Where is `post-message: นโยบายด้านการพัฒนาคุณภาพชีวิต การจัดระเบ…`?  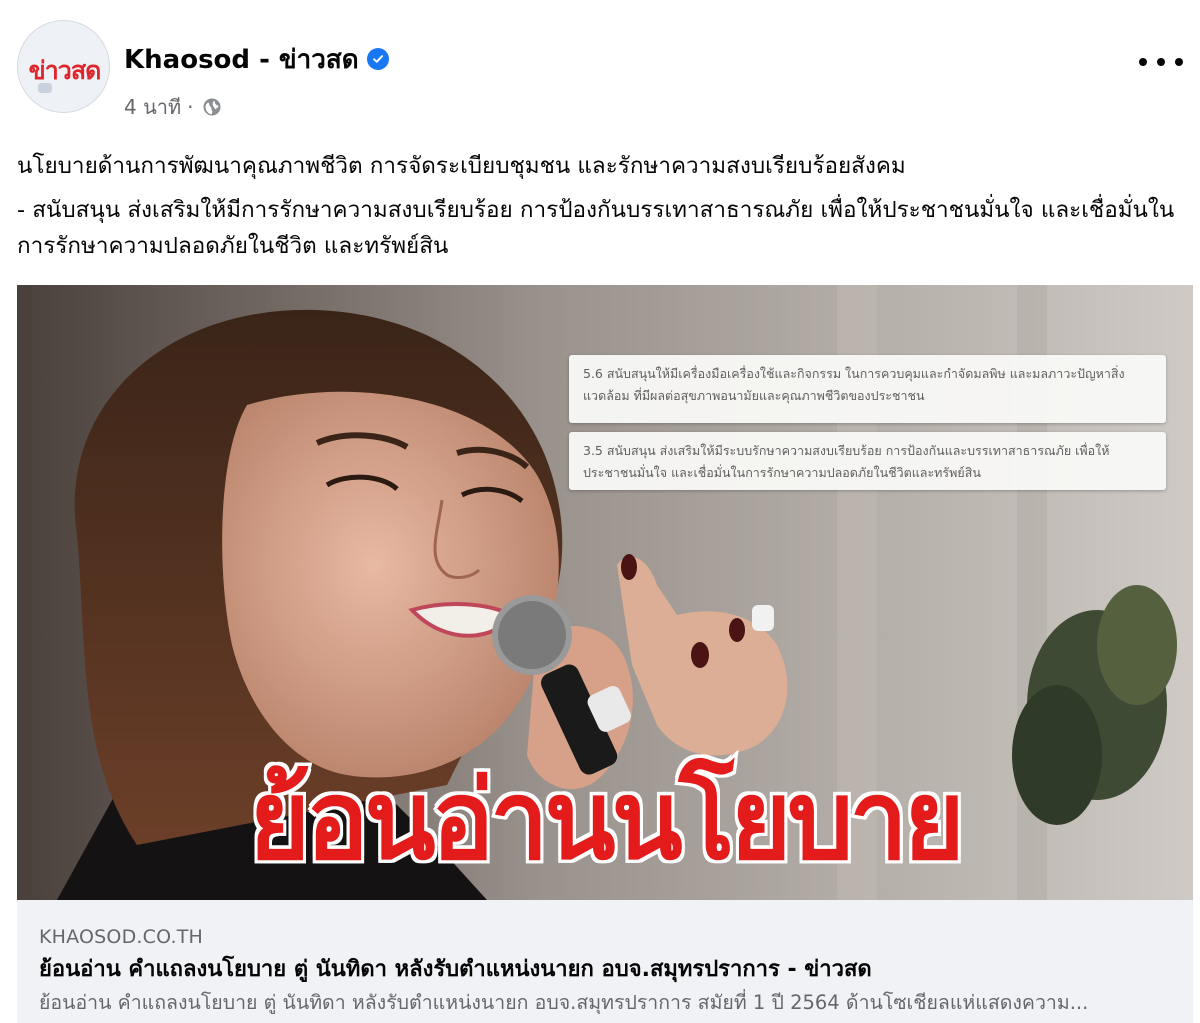 post-message: นโยบายด้านการพัฒนาคุณภาพชีวิต การจัดระเบ… is located at coordinates (602, 206).